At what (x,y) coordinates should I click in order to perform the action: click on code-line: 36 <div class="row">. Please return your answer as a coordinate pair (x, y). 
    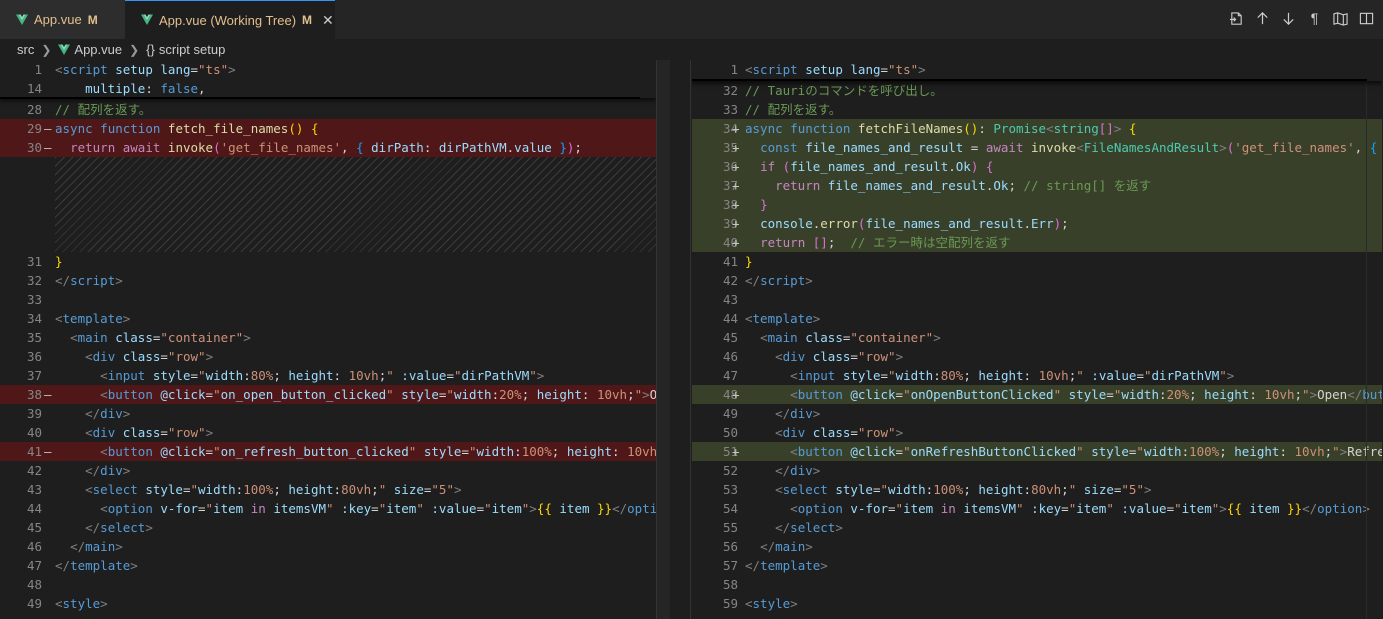
    Looking at the image, I should click on (328, 356).